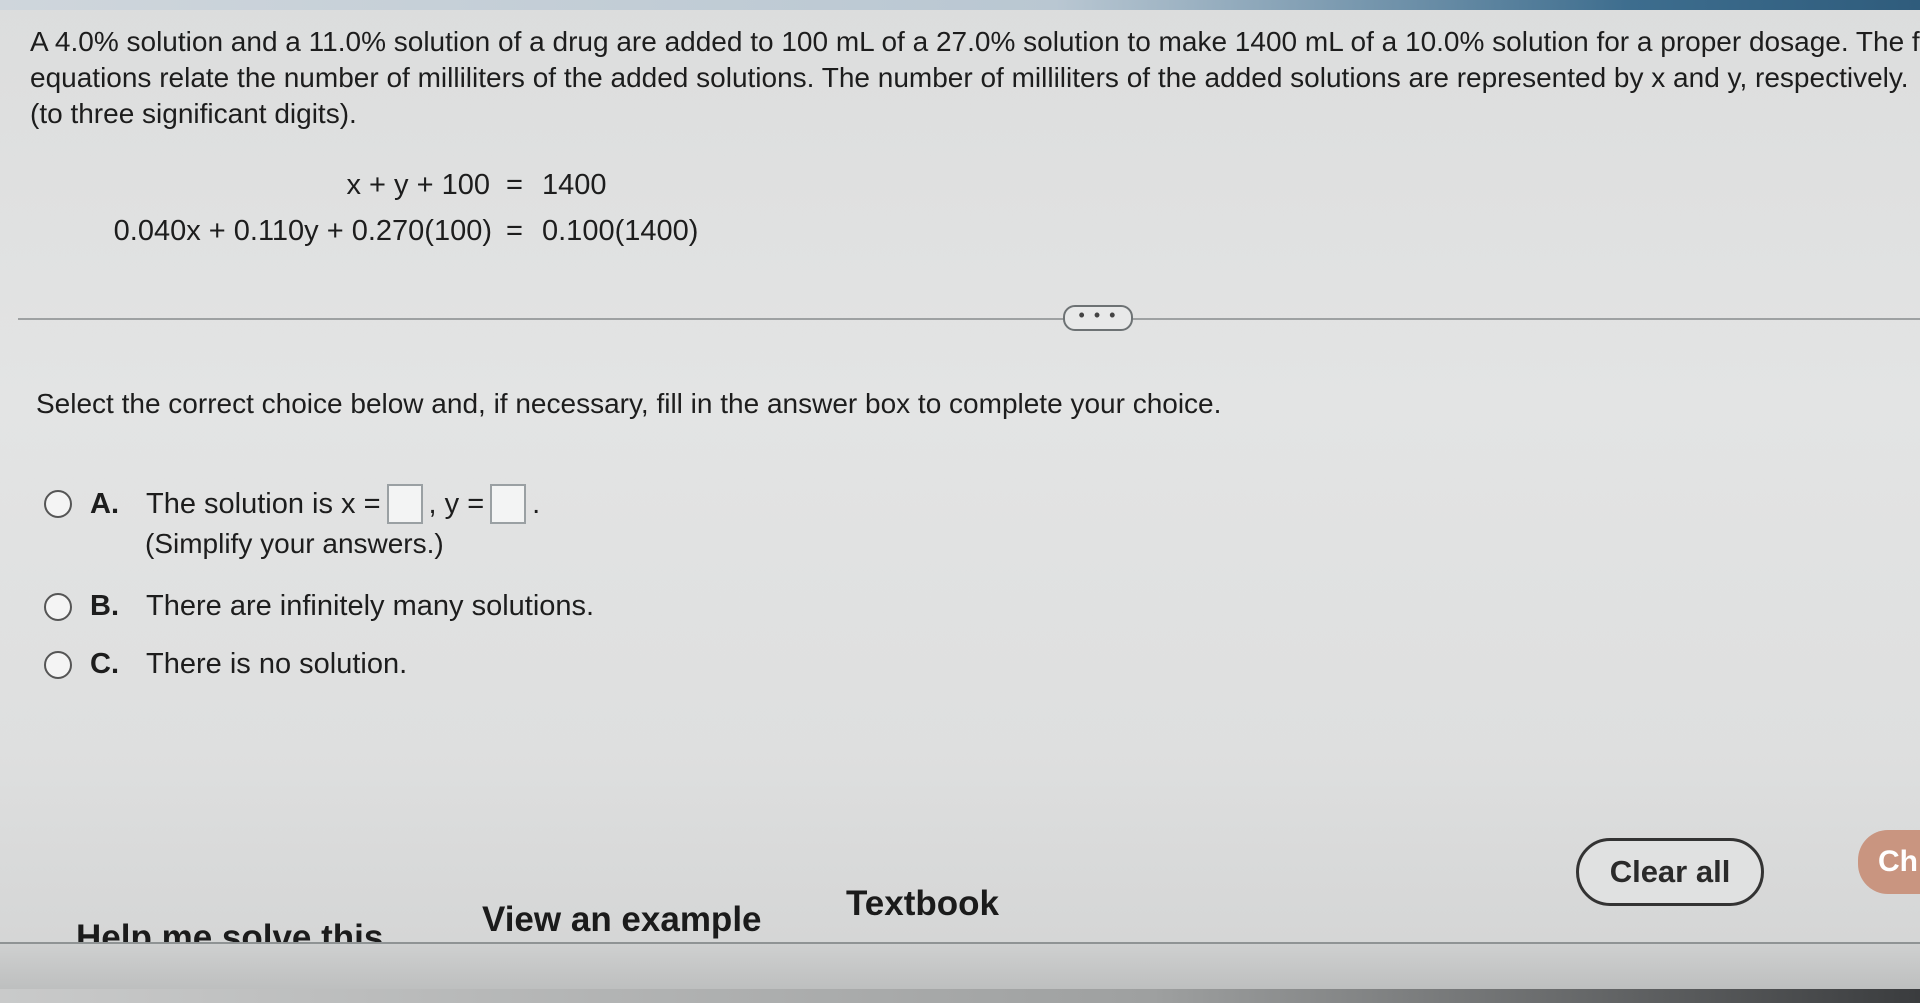 This screenshot has height=1003, width=1920. Describe the element at coordinates (508, 504) in the screenshot. I see `y-answer-box` at that location.